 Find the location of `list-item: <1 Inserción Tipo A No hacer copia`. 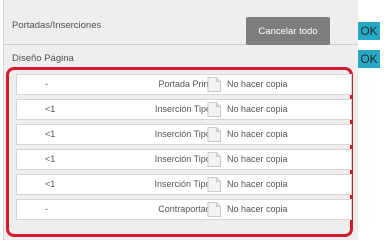

list-item: <1 Inserción Tipo A No hacer copia is located at coordinates (184, 109).